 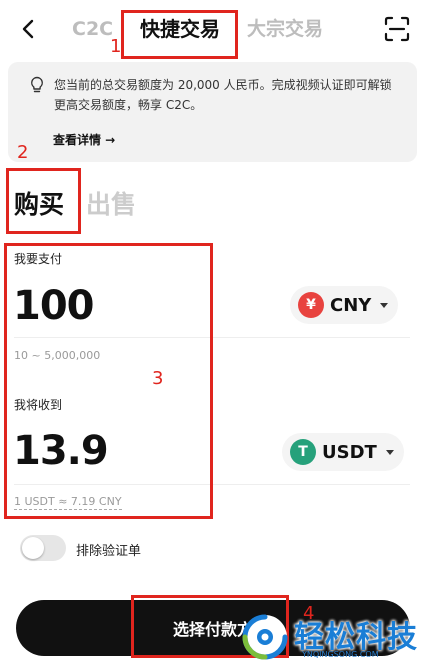 I want to click on tab-c2c: C2C, so click(x=92, y=29).